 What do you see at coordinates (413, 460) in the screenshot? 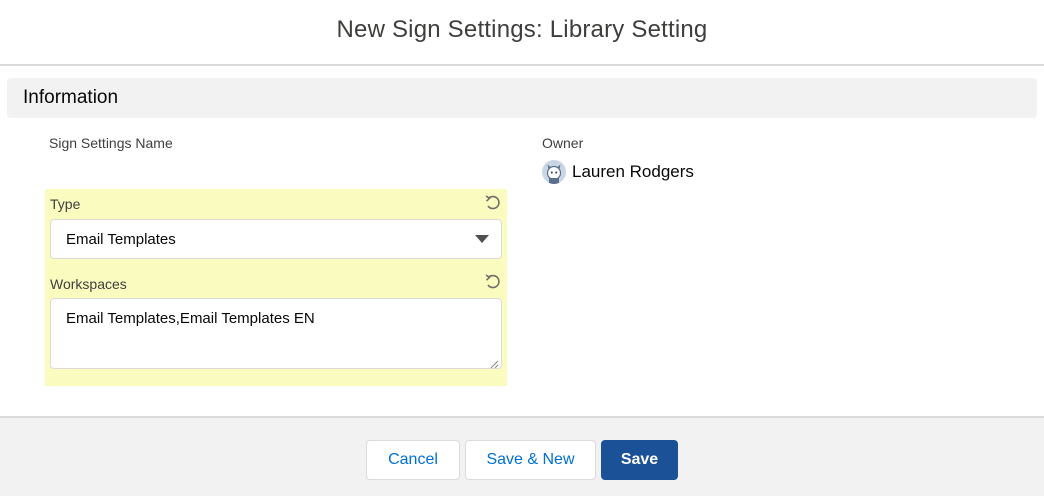
I see `cancel-button: Cancel` at bounding box center [413, 460].